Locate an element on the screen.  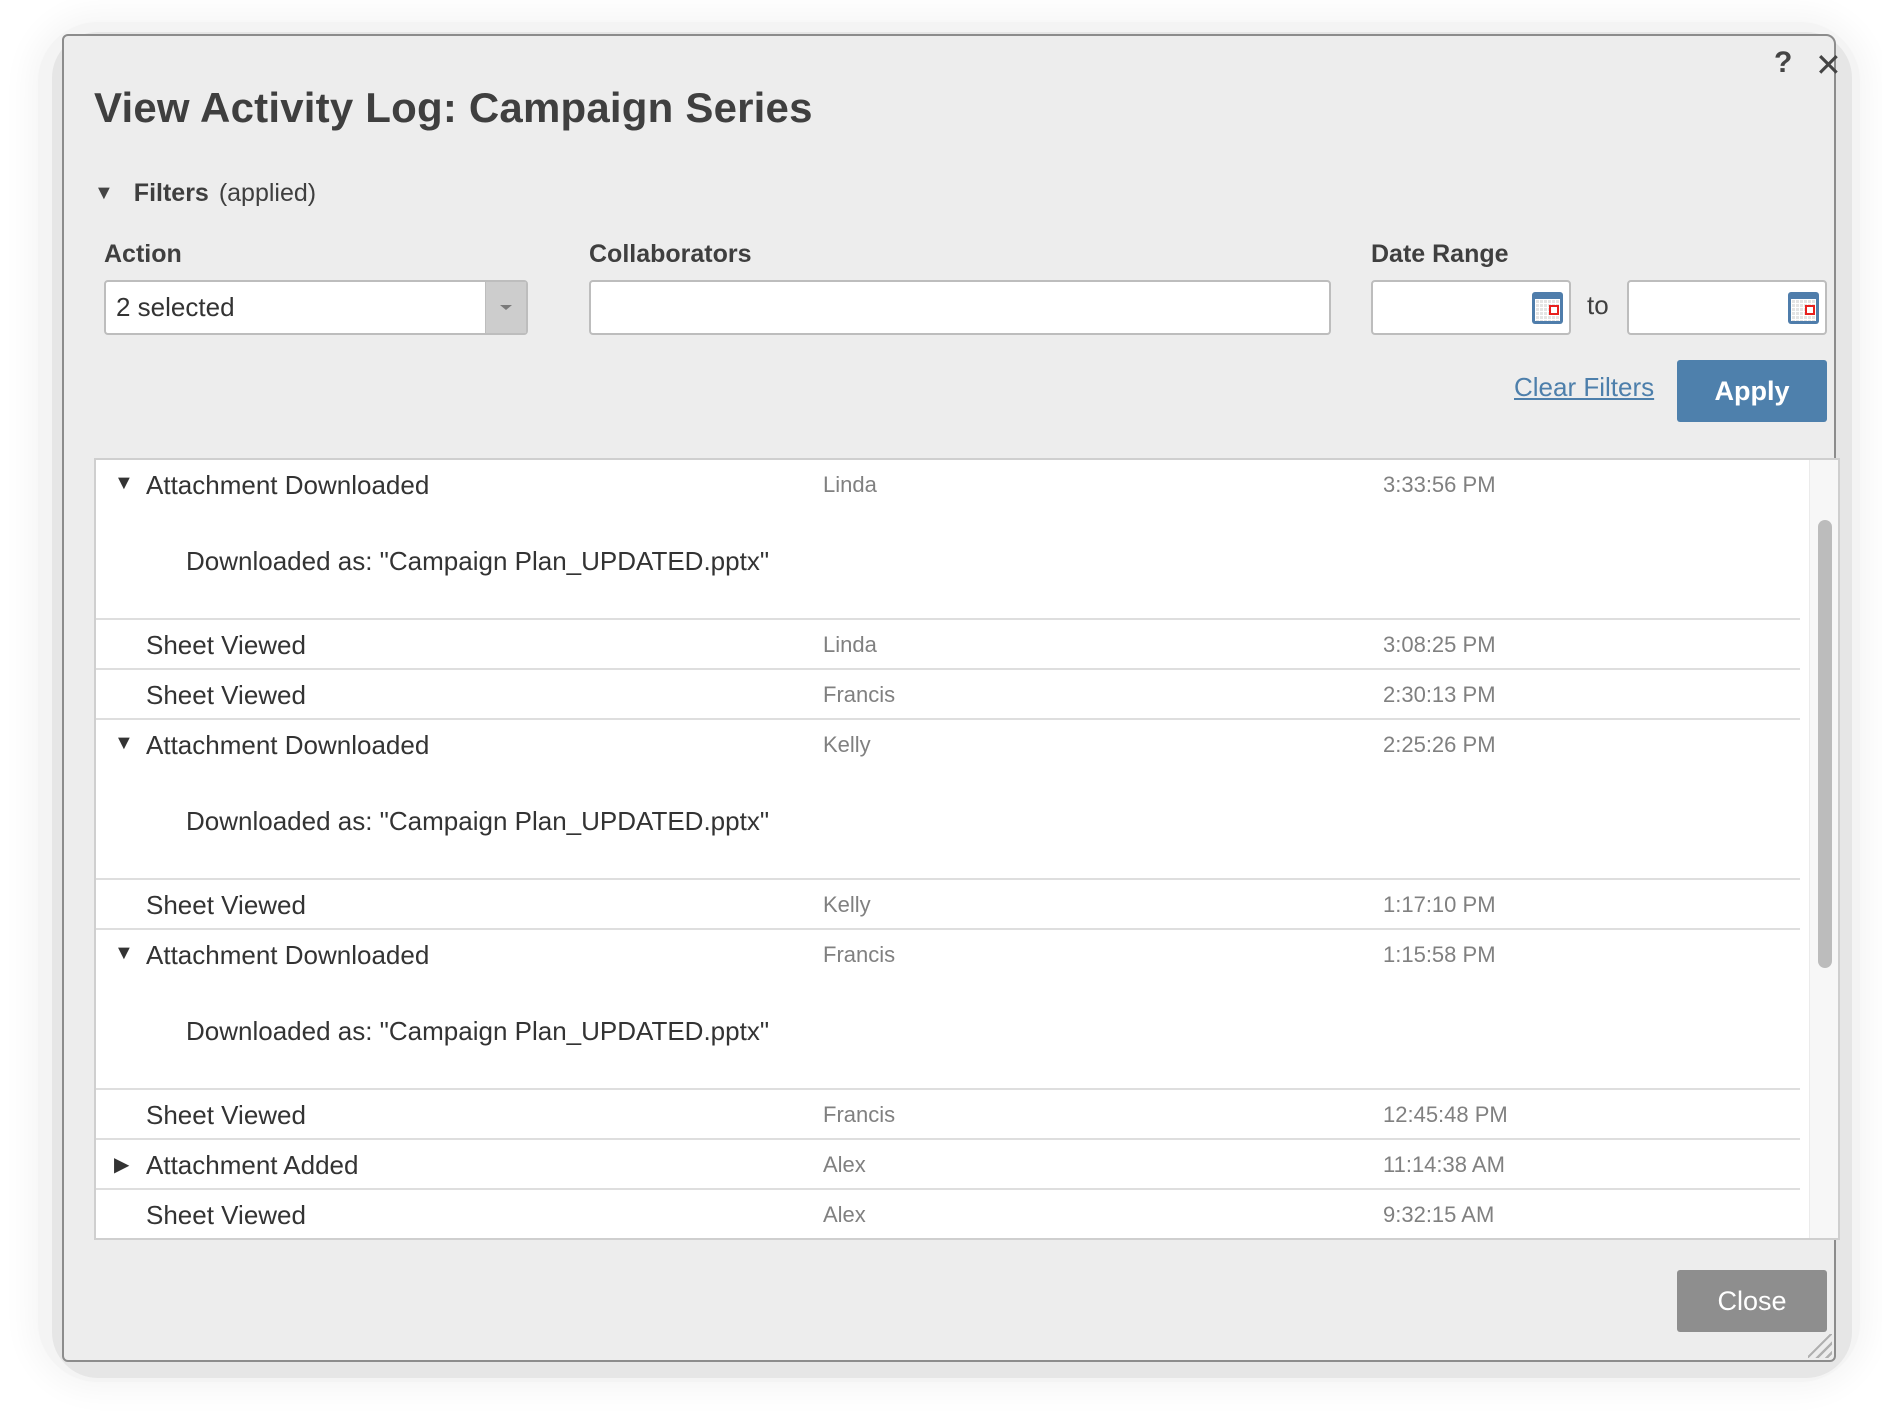
resize-handle-icon is located at coordinates (1820, 1346).